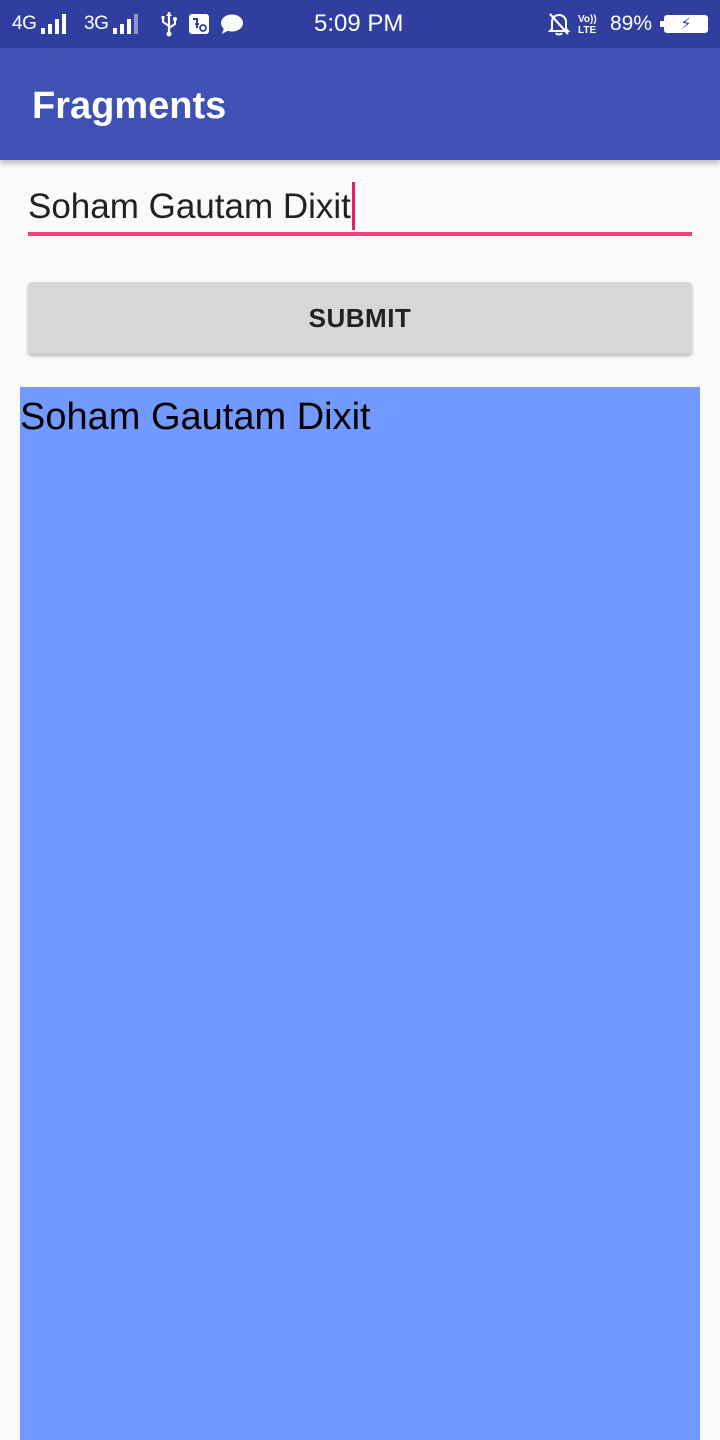 Image resolution: width=720 pixels, height=1440 pixels. I want to click on text-cursor, so click(353, 205).